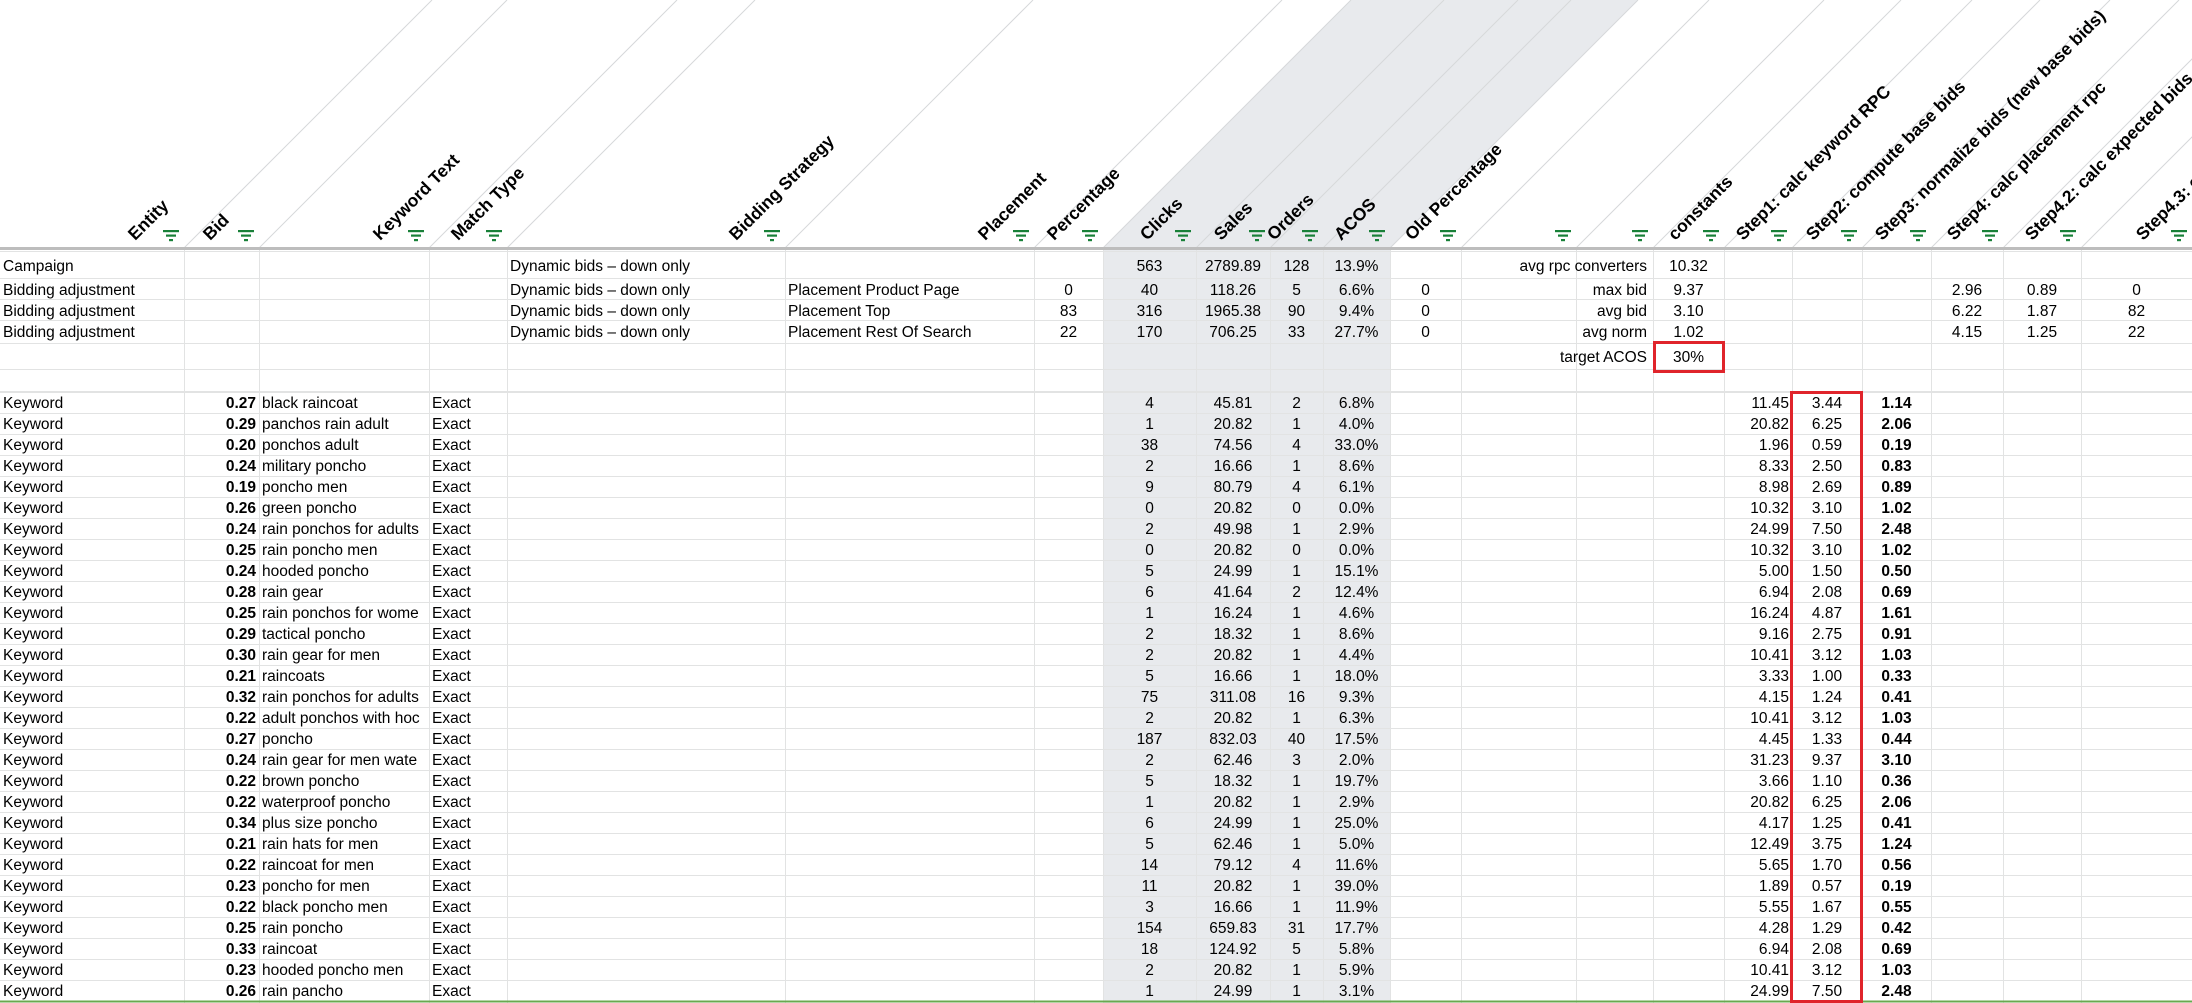  I want to click on sales-cell: 62.46, so click(1233, 844).